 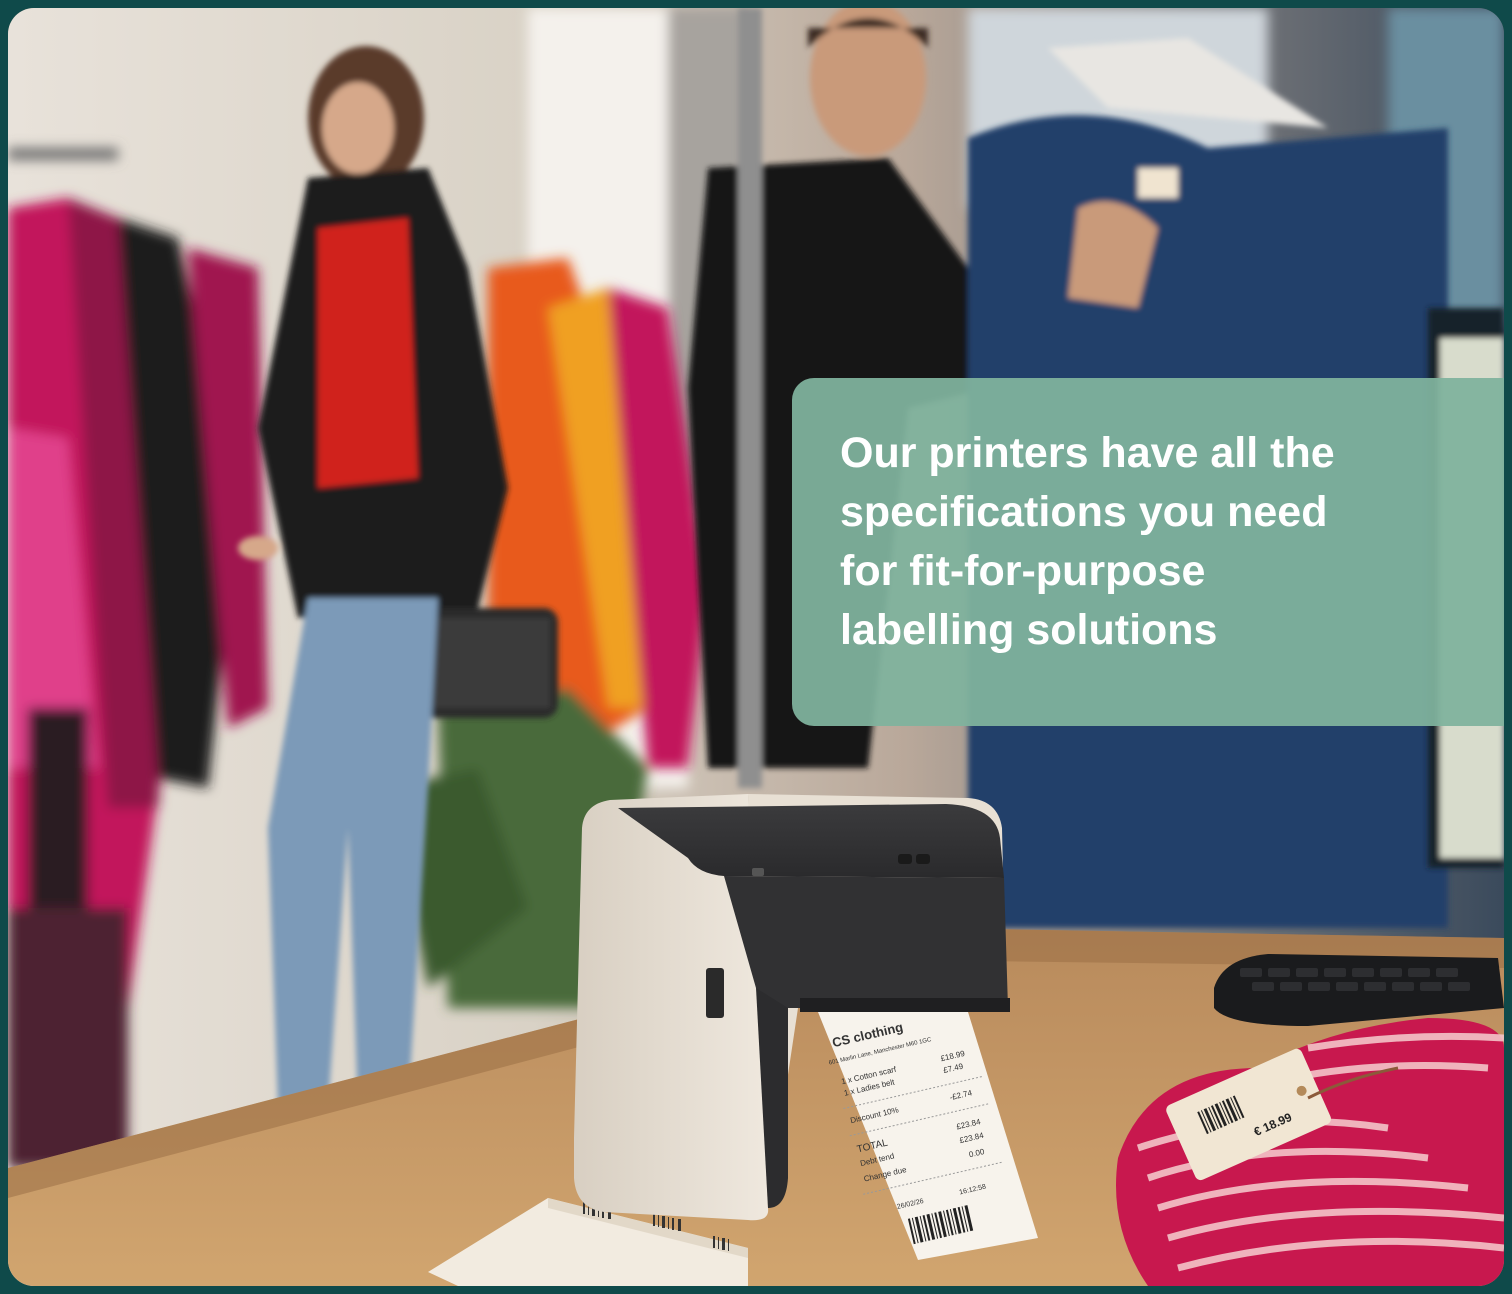 I want to click on headline-line-2: specifications you need, so click(x=1084, y=512).